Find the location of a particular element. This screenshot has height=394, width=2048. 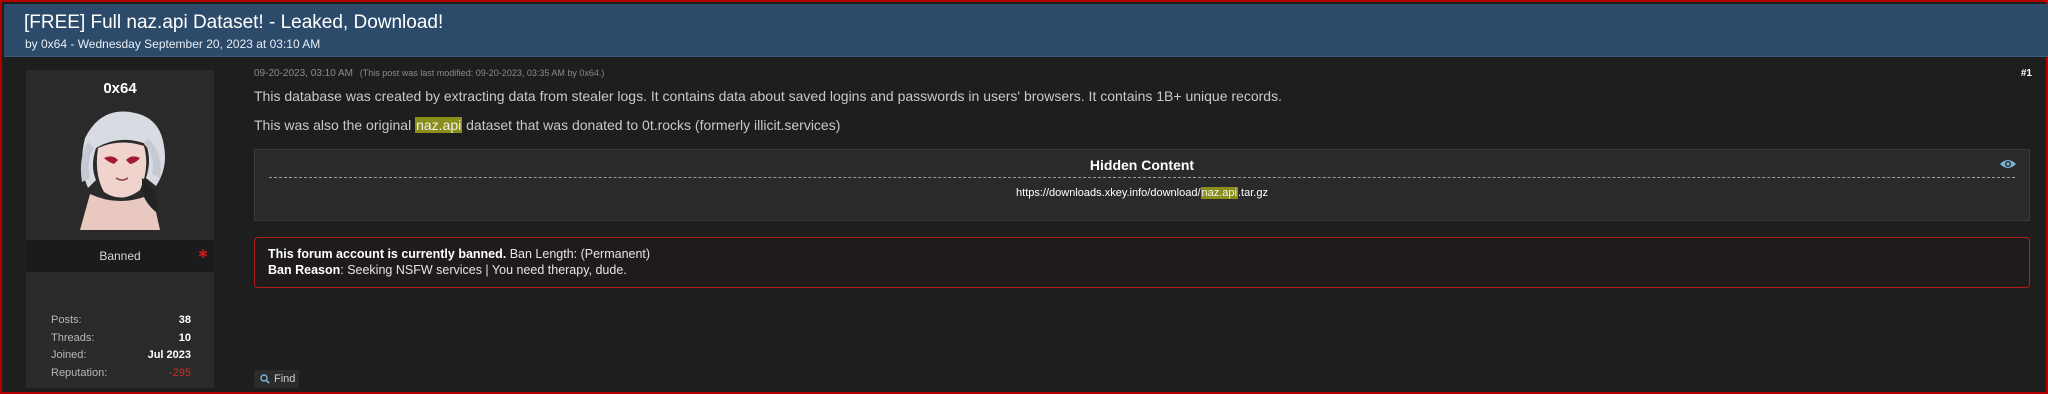

stat-posts: Posts: 38 is located at coordinates (120, 322).